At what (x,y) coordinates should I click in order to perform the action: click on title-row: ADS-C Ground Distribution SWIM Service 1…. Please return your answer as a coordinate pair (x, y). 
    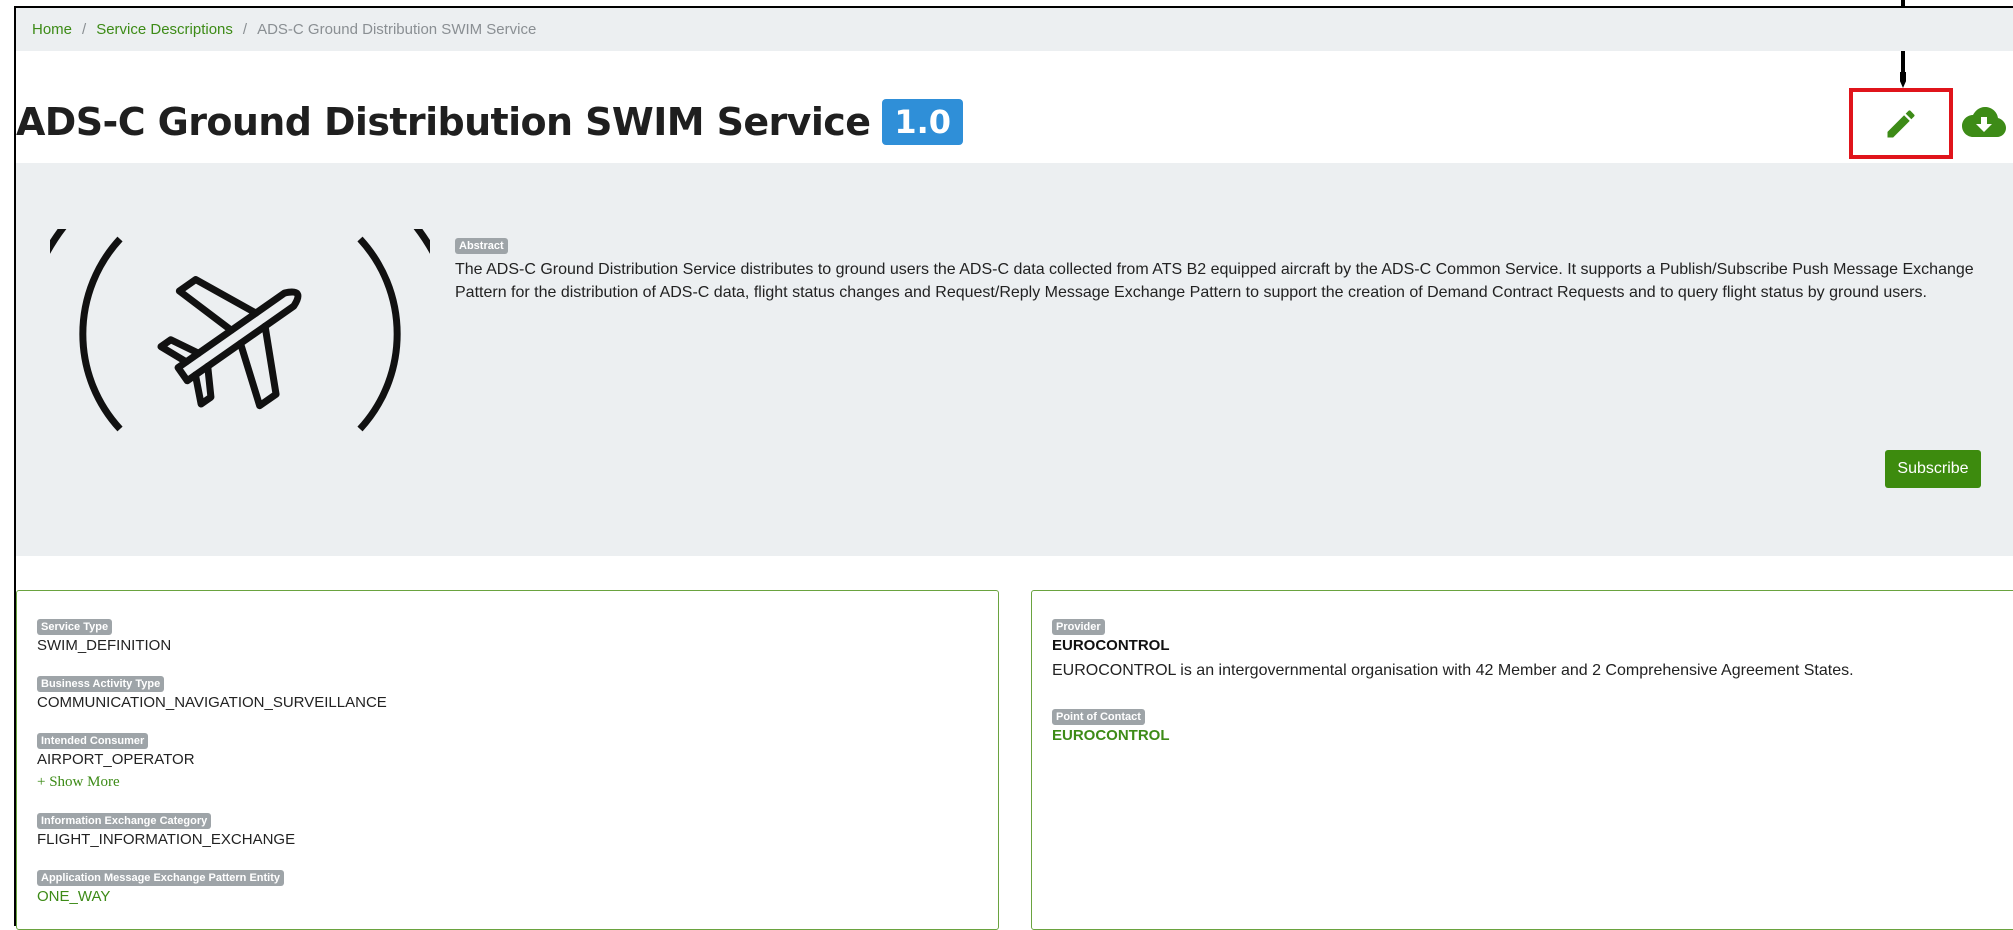
    Looking at the image, I should click on (490, 122).